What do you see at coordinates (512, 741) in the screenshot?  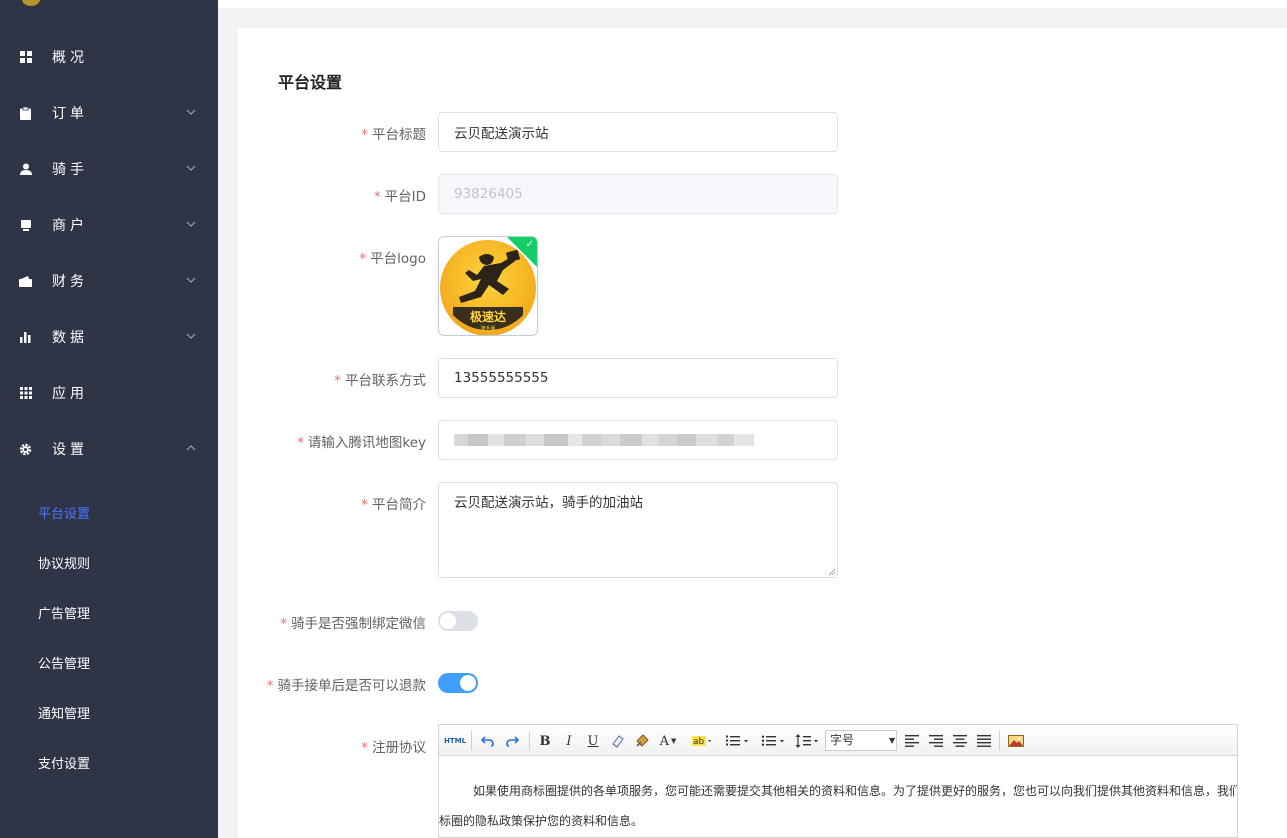 I see `redo-icon` at bounding box center [512, 741].